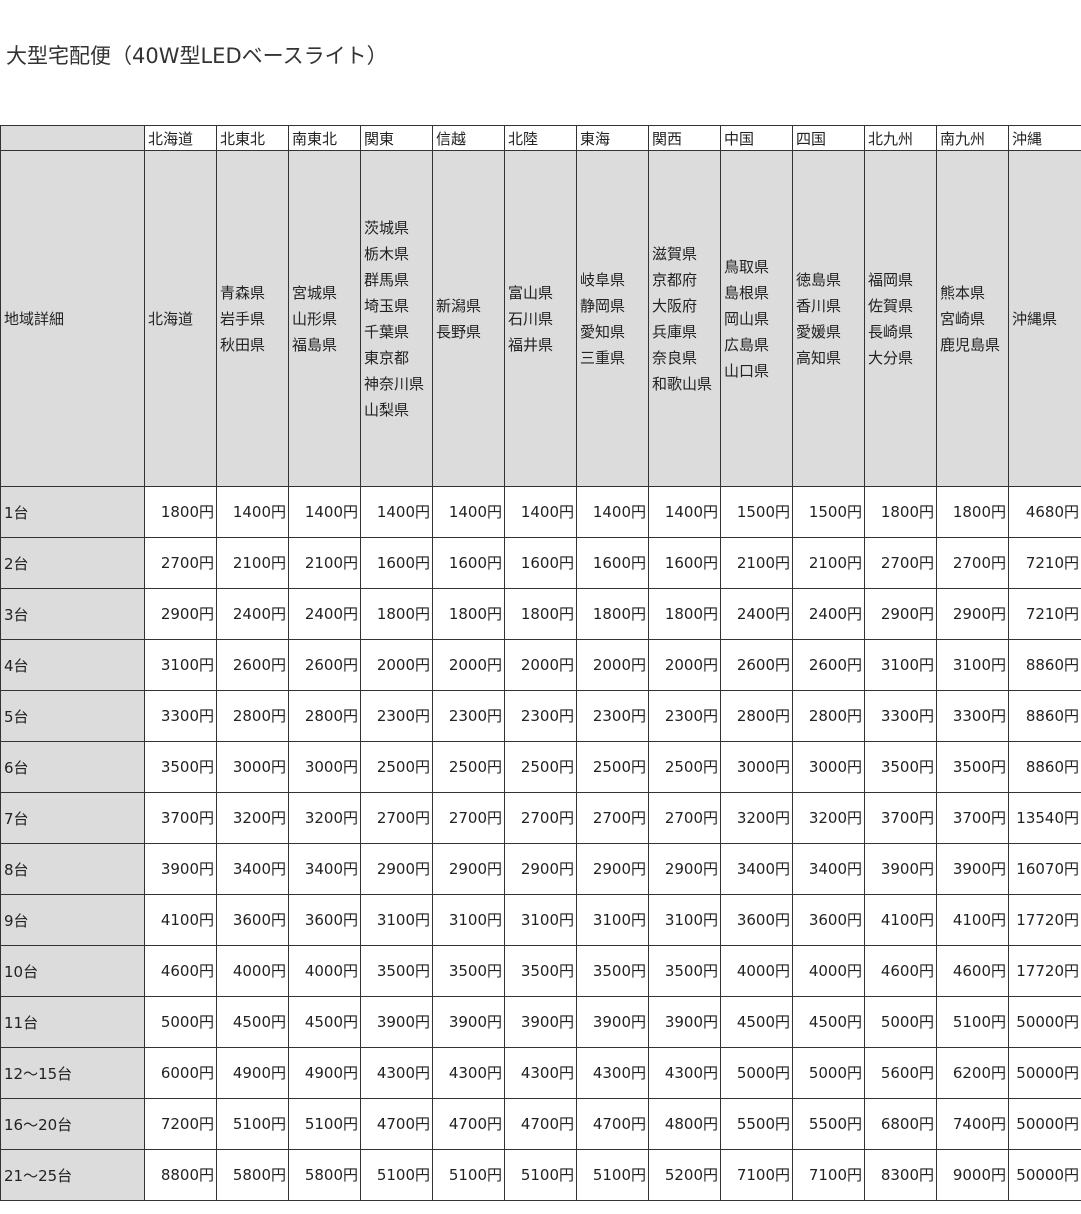  I want to click on prefecture-list: 富山県 石川県 福井県, so click(540, 318).